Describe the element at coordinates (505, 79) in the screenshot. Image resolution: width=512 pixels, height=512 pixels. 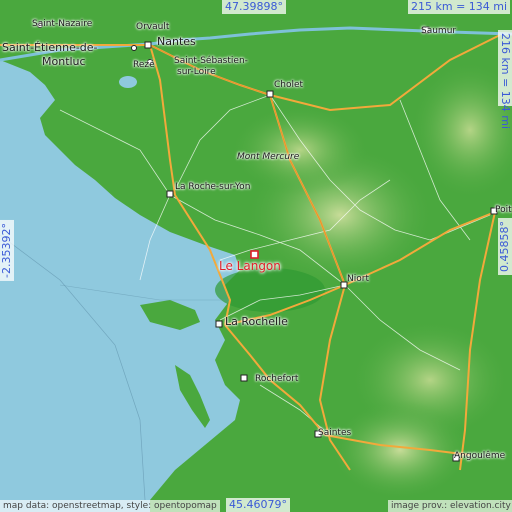
I see `vertical-scale: 216 km = 134 mi` at that location.